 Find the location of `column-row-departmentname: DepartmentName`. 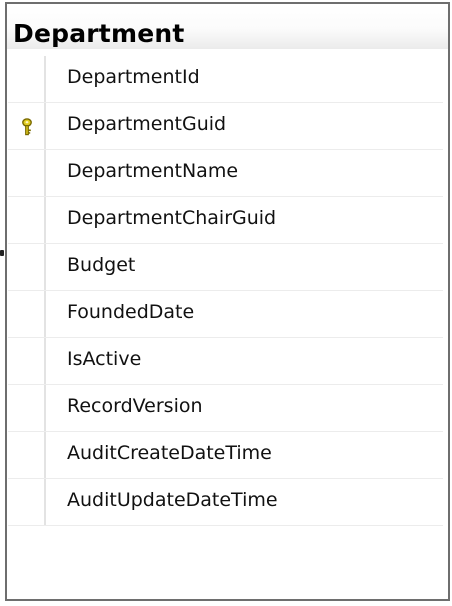

column-row-departmentname: DepartmentName is located at coordinates (225, 173).